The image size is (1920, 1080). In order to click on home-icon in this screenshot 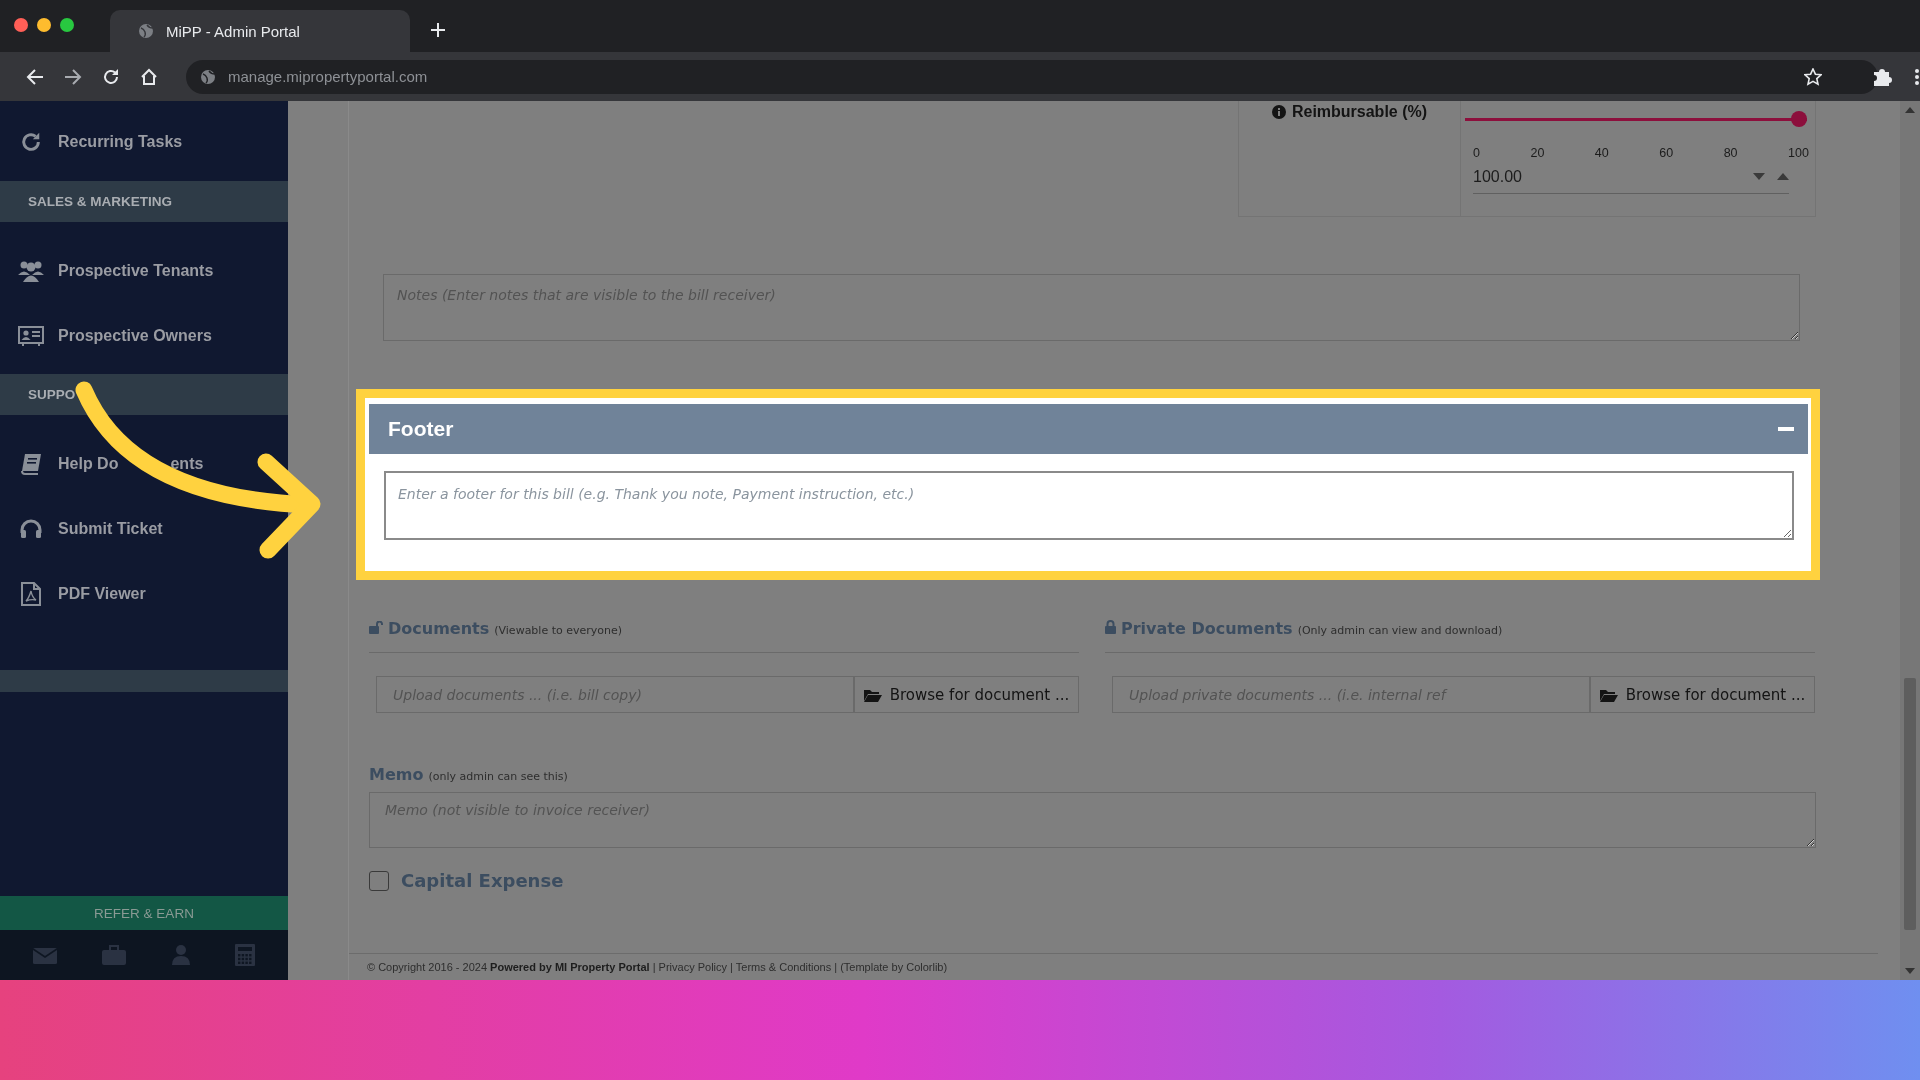, I will do `click(149, 76)`.